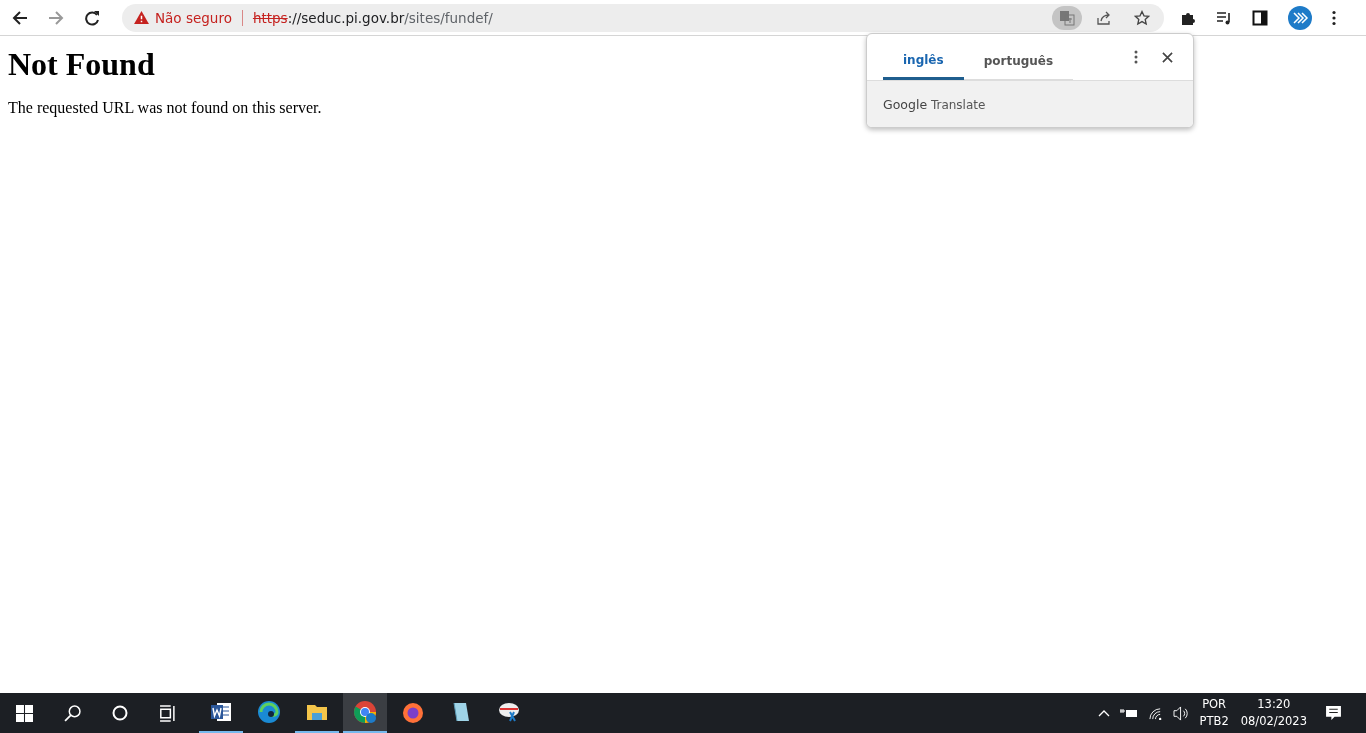  What do you see at coordinates (120, 713) in the screenshot?
I see `circle-icon` at bounding box center [120, 713].